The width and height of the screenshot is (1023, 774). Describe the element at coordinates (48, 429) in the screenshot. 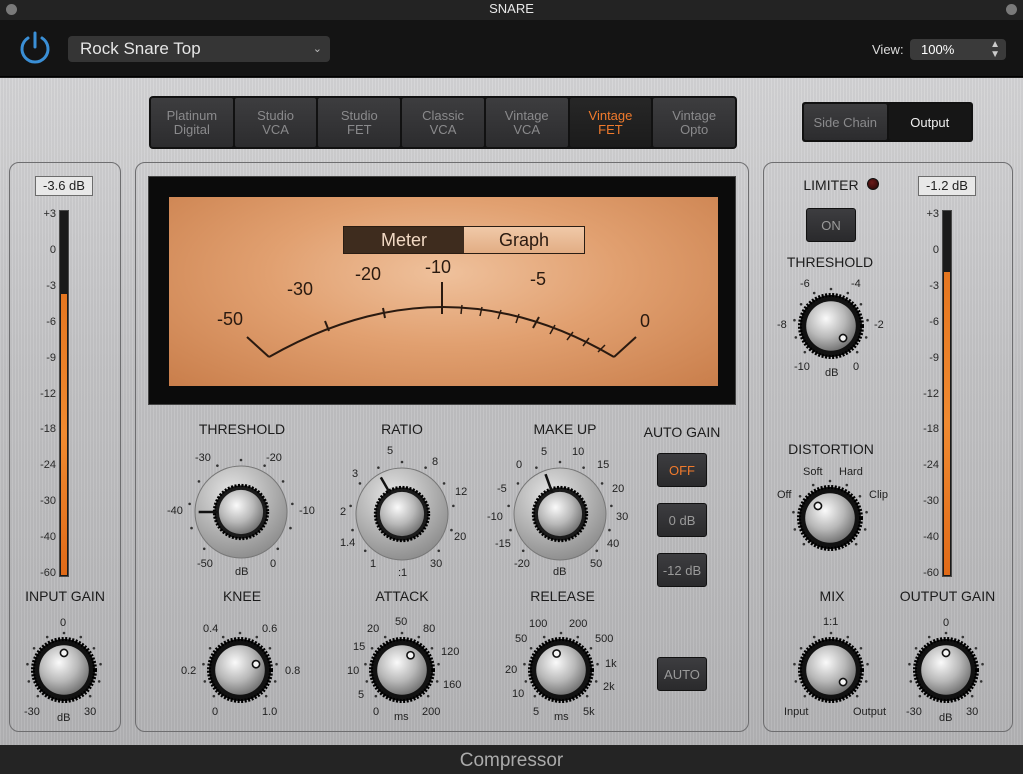

I see `input-meter-scale-tick: -18` at that location.